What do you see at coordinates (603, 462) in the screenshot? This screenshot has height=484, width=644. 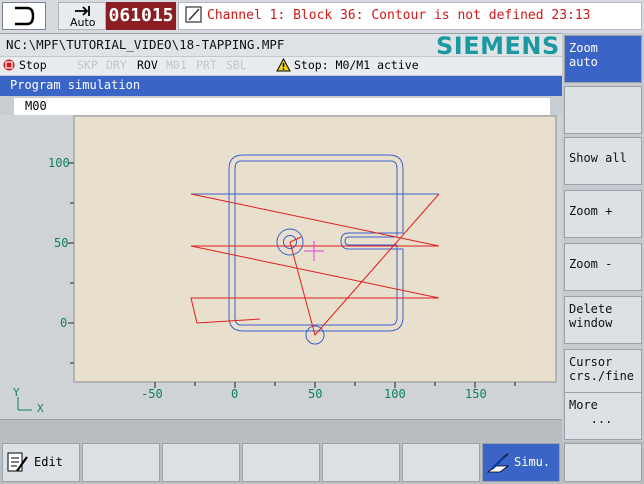 I see `softkey-h8` at bounding box center [603, 462].